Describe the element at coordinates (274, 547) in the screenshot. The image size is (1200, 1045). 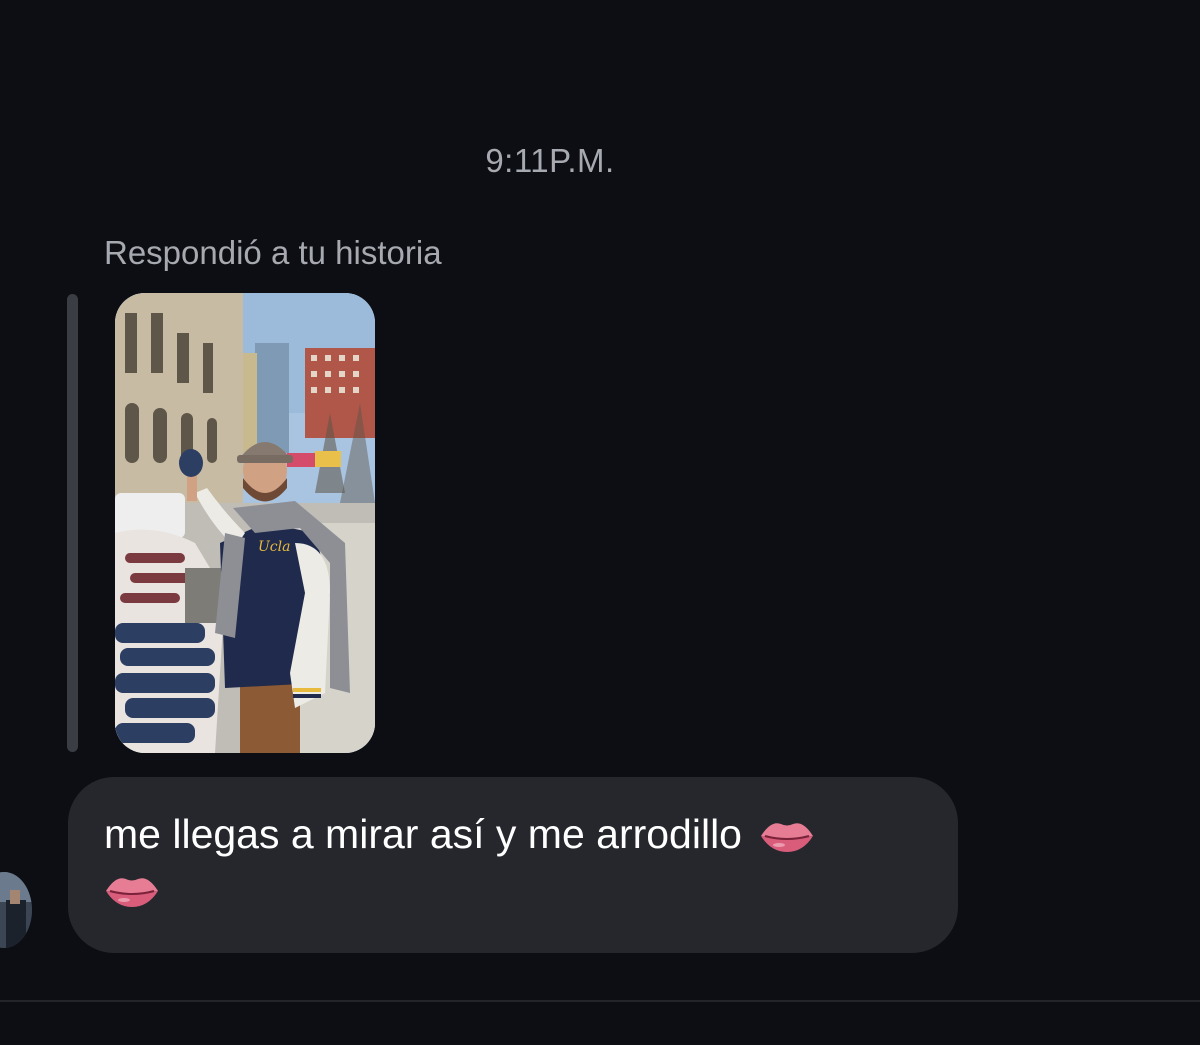
I see `svg-text: Ucla` at that location.